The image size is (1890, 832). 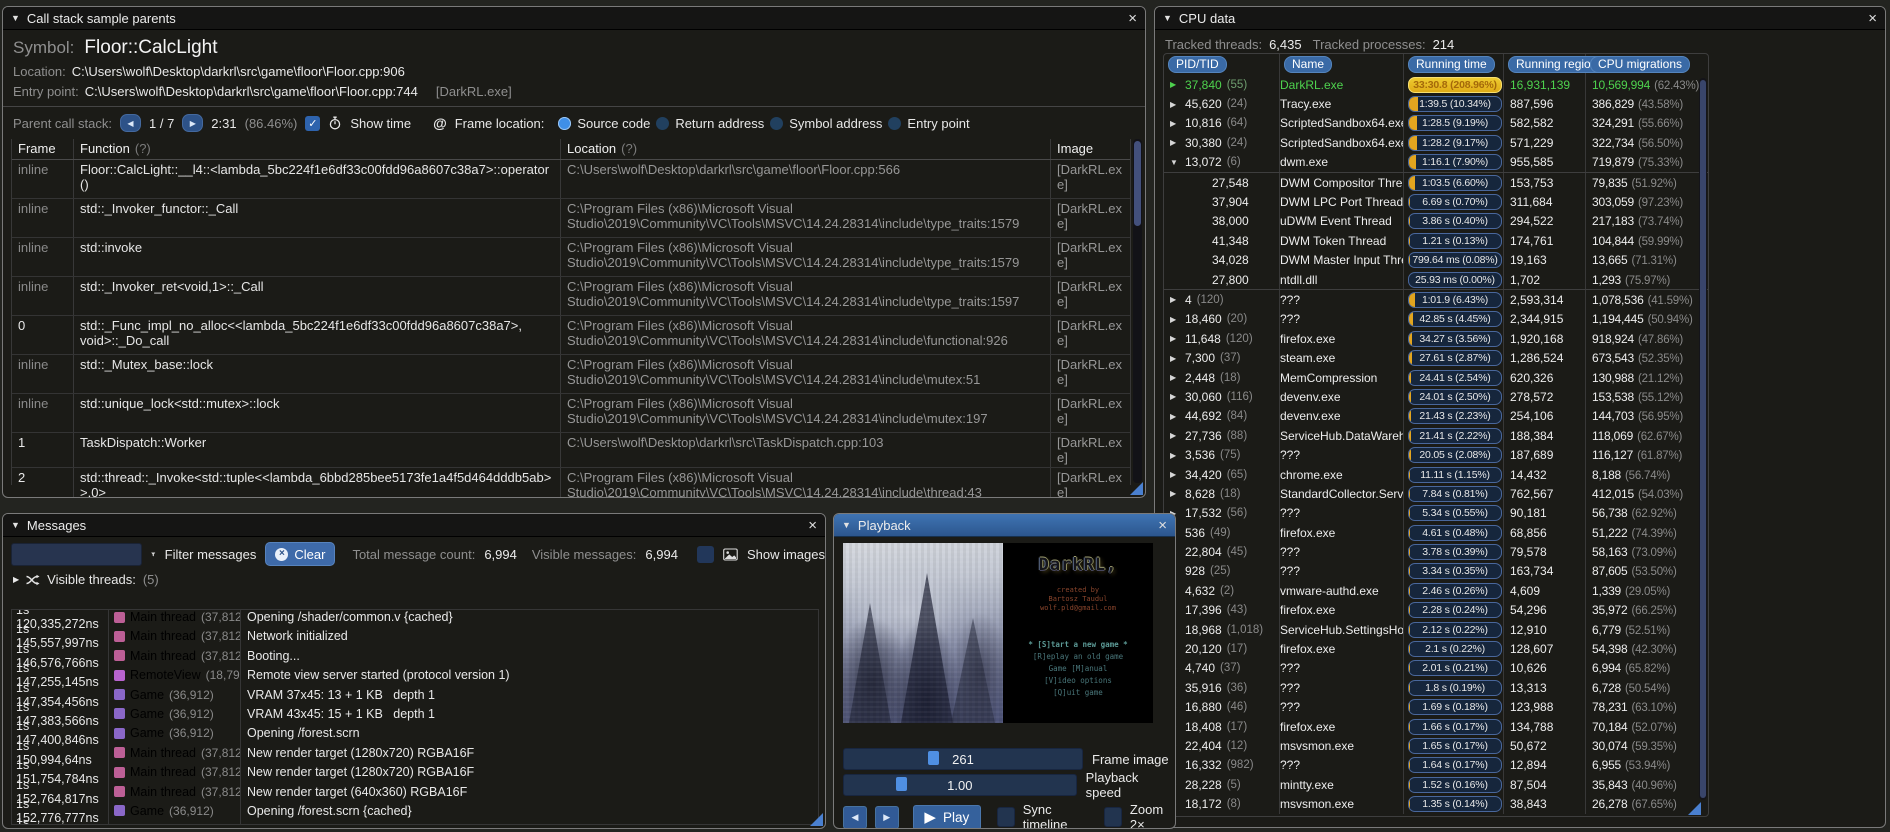 I want to click on cpu-col-header: Running regions, so click(x=1558, y=64).